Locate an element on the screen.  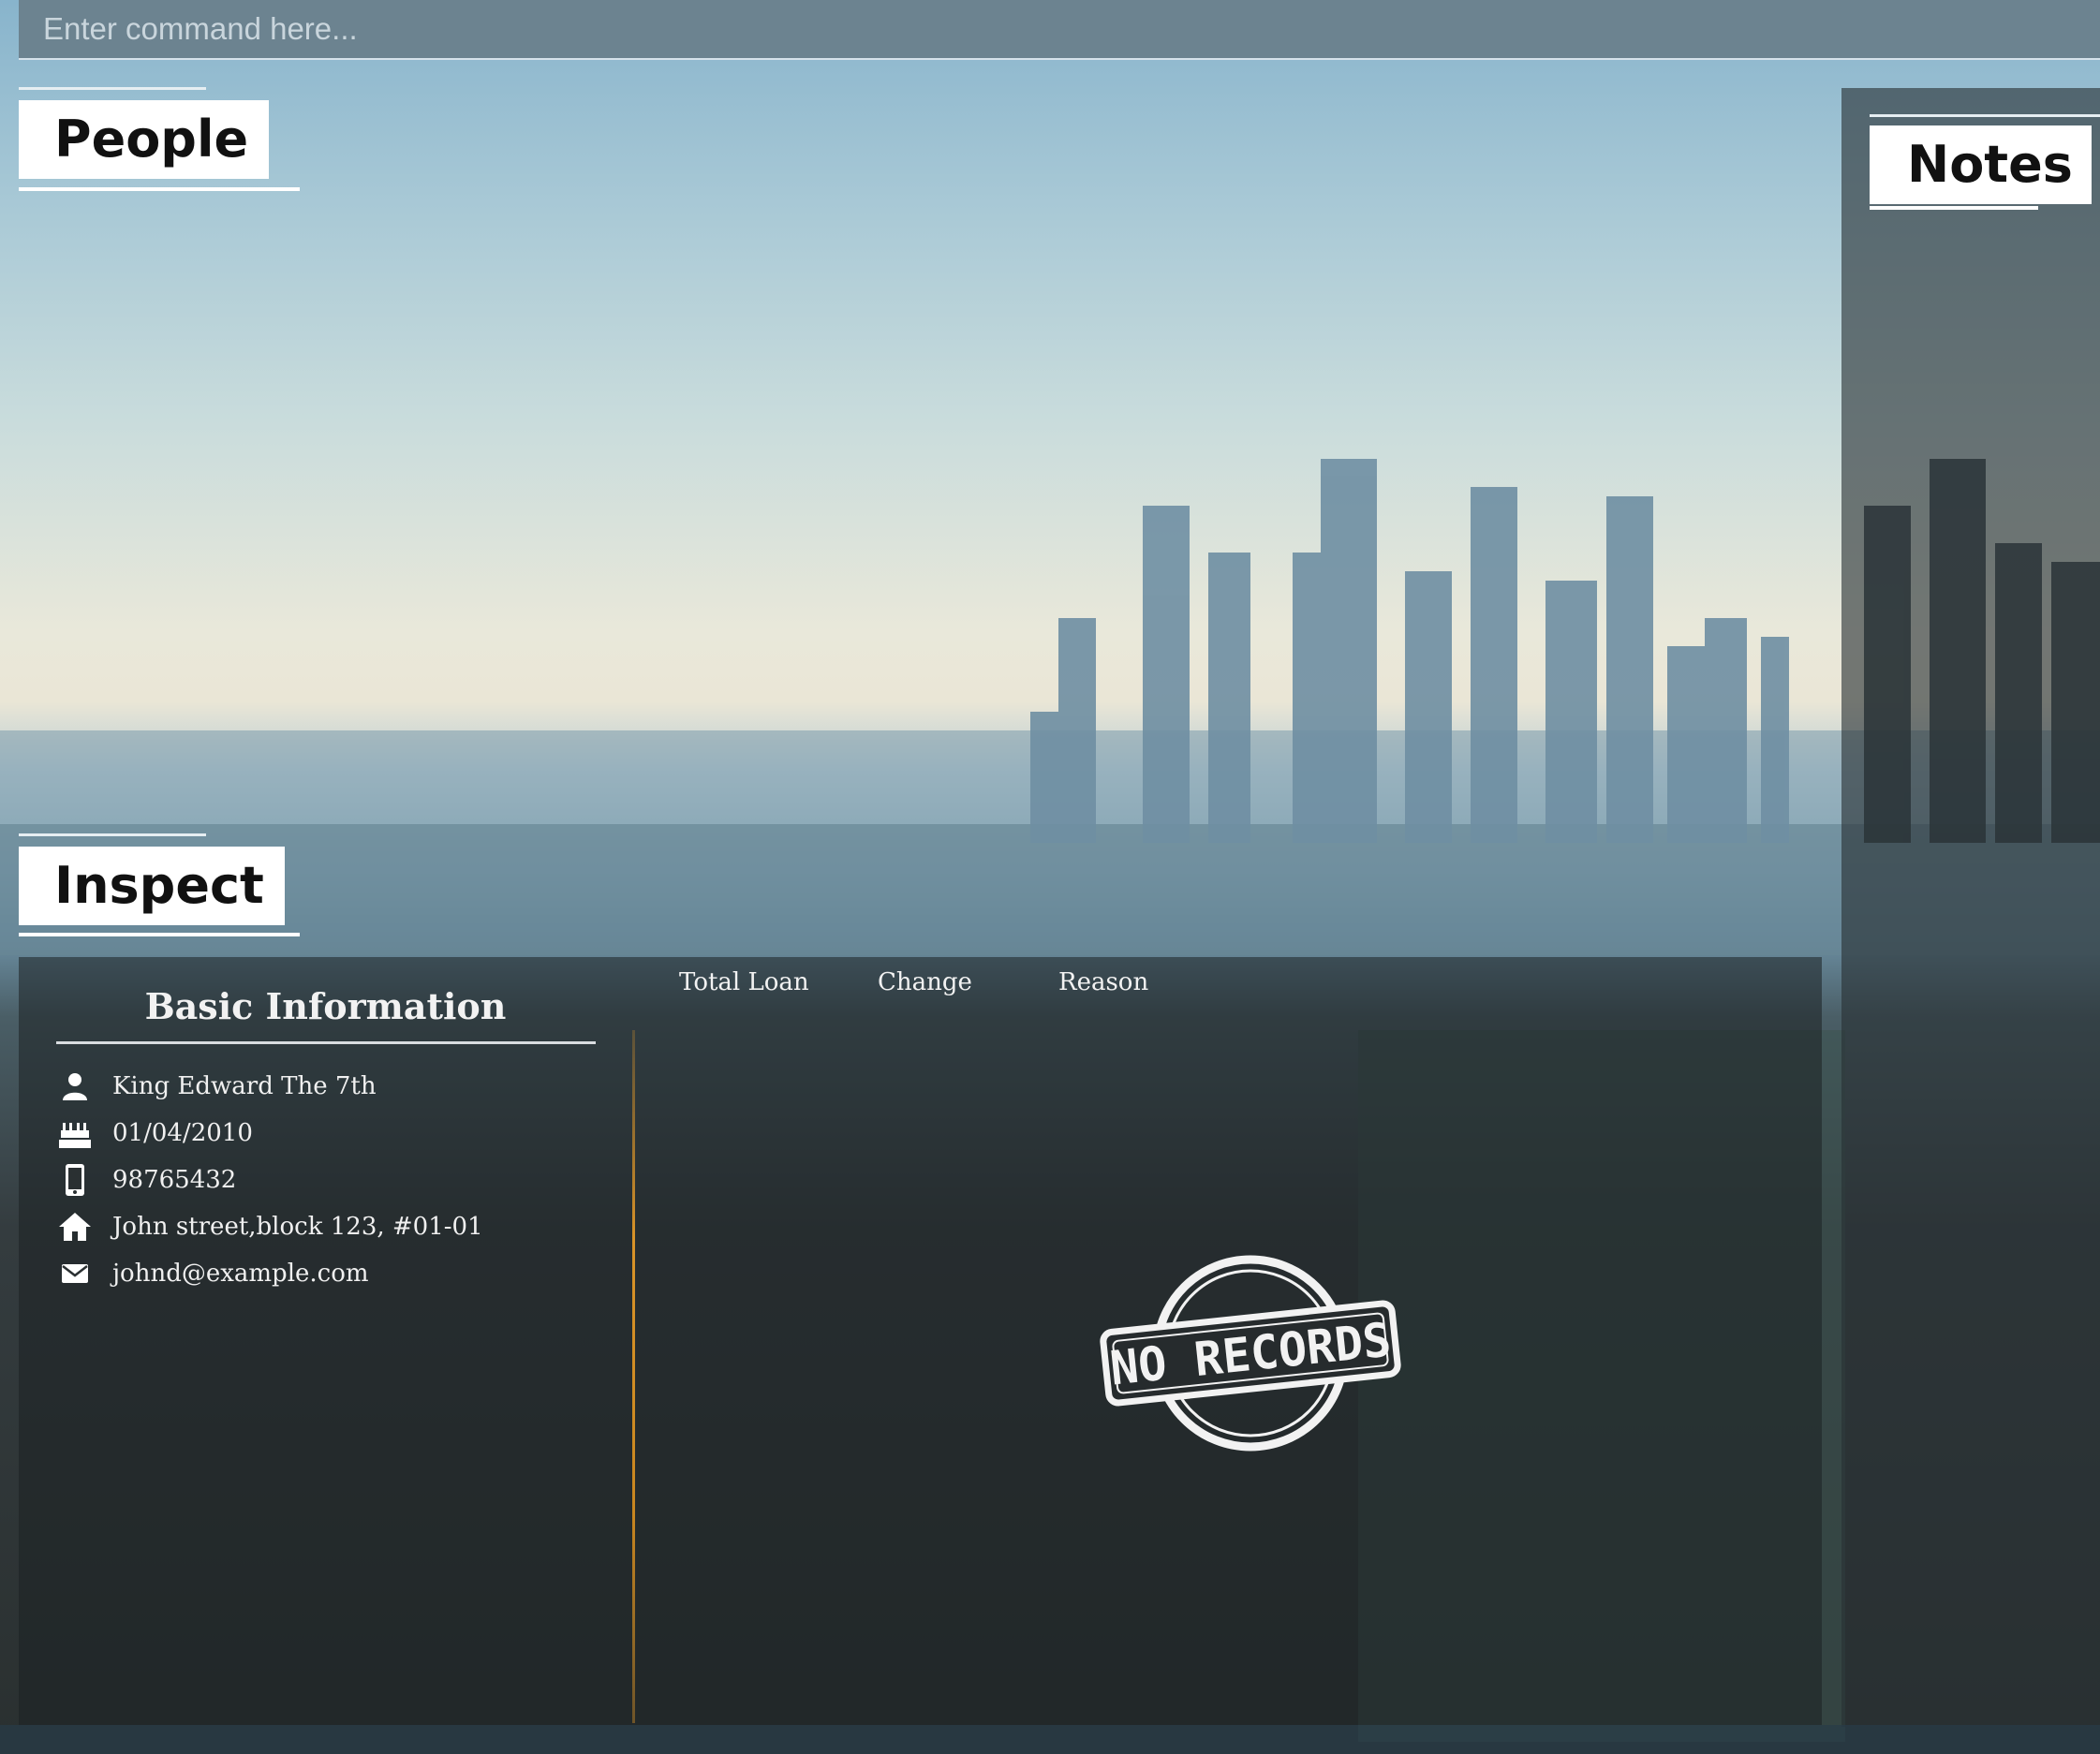
no-records-stamp: NO RECORDS is located at coordinates (1250, 1353).